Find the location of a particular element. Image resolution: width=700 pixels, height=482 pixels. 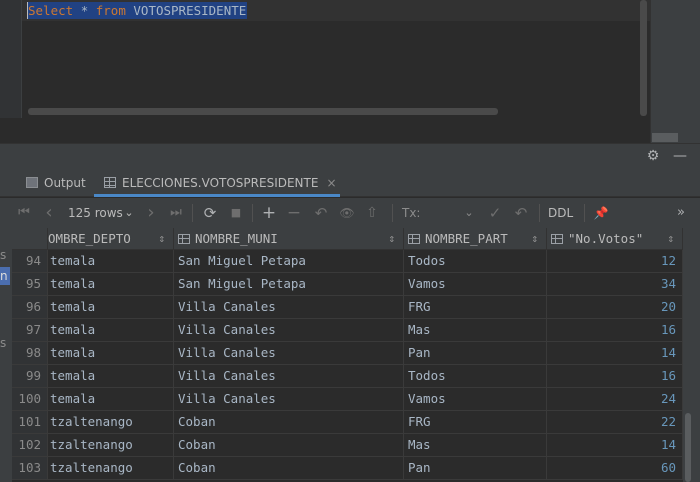

table-row: 103 tzaltenango Coban Pan 60 is located at coordinates (347, 468).